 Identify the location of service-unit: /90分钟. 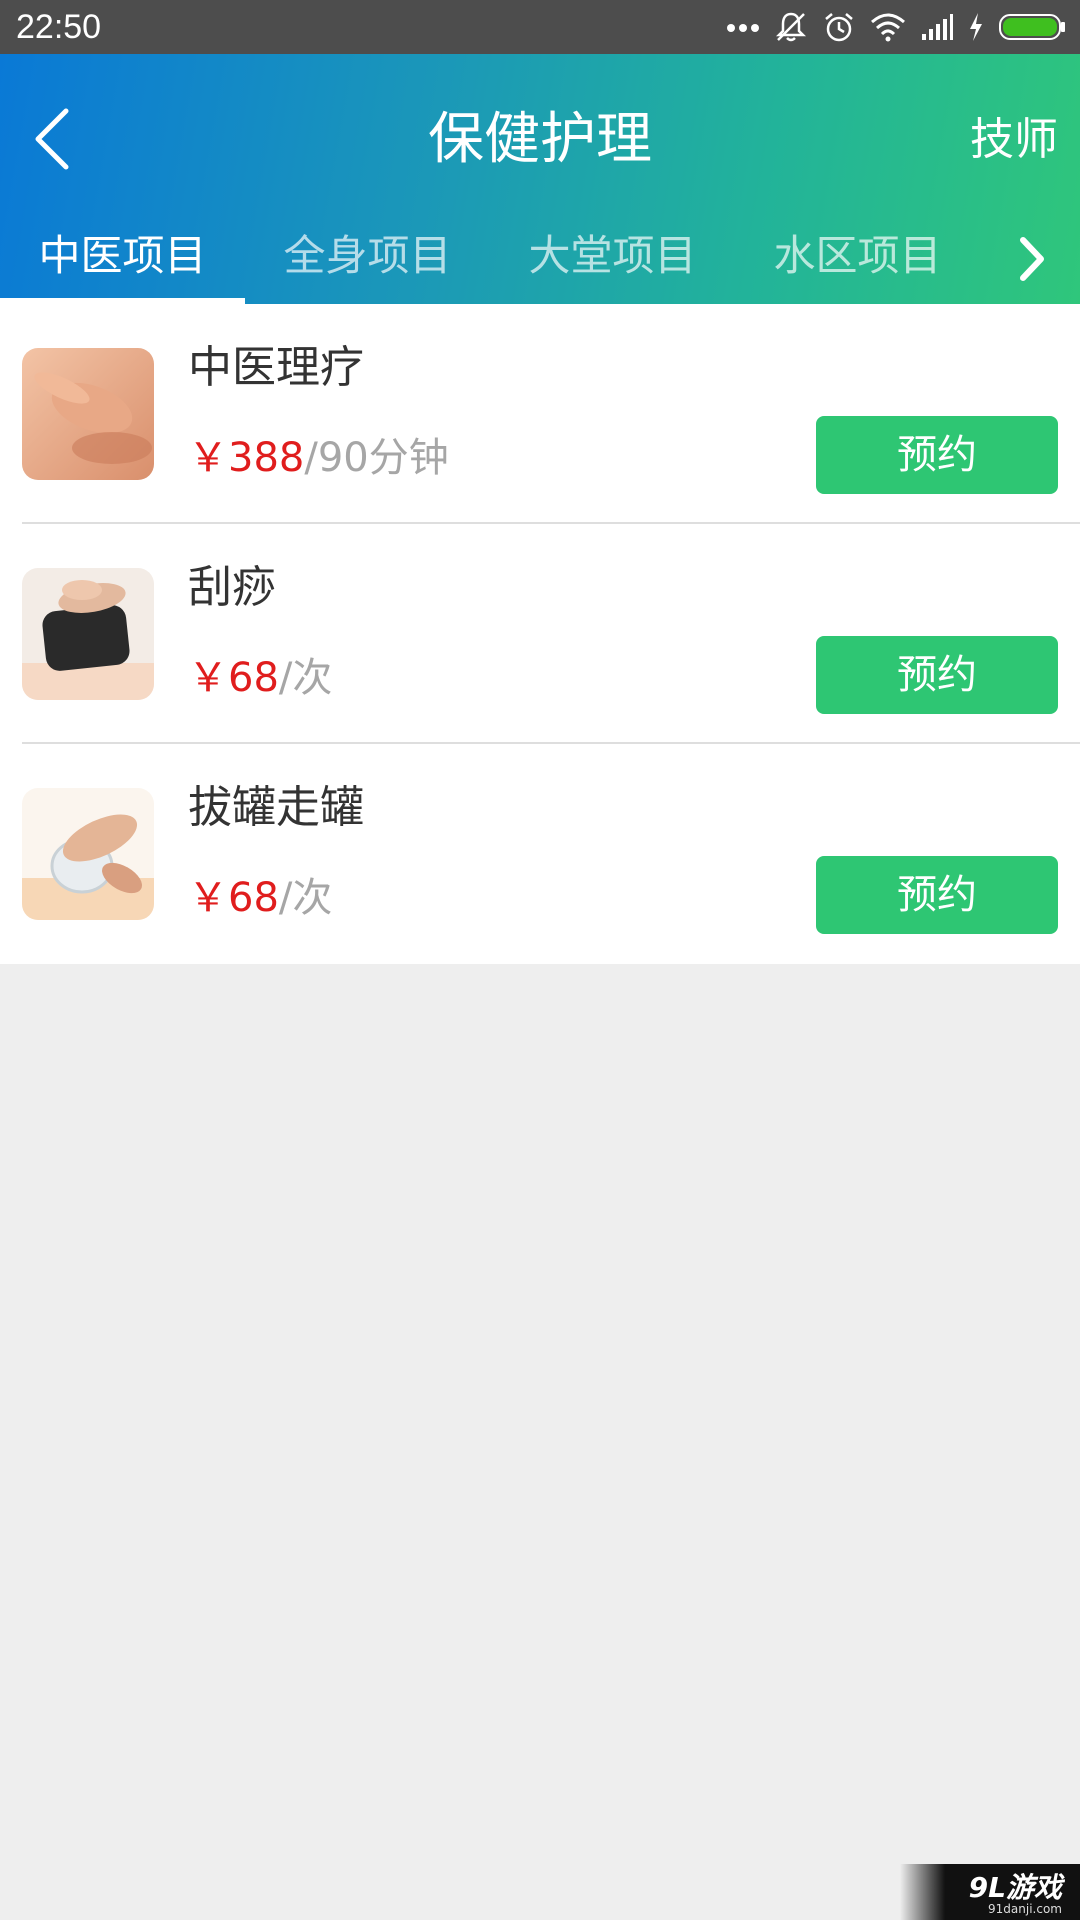
(376, 458).